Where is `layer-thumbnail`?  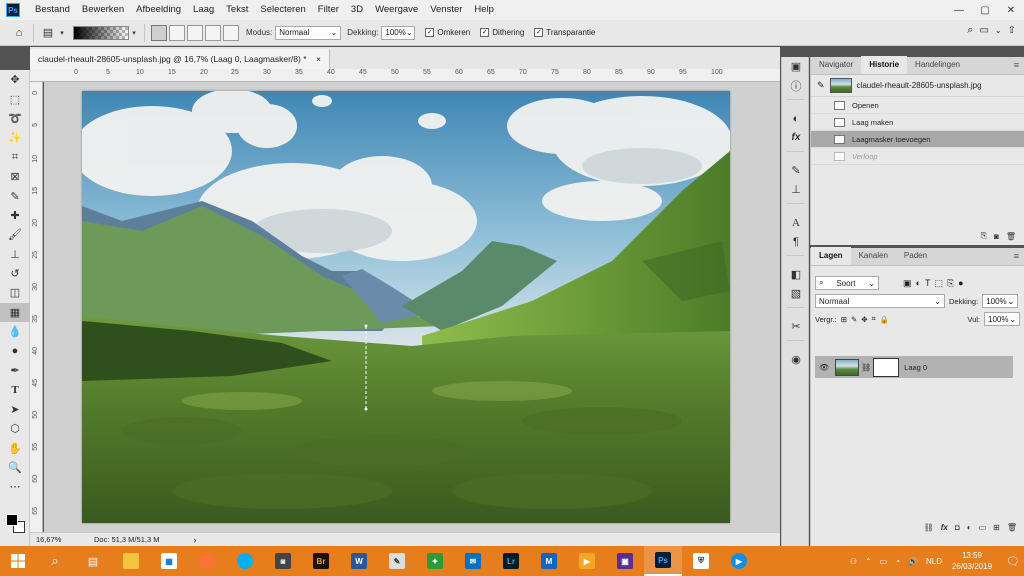 layer-thumbnail is located at coordinates (847, 367).